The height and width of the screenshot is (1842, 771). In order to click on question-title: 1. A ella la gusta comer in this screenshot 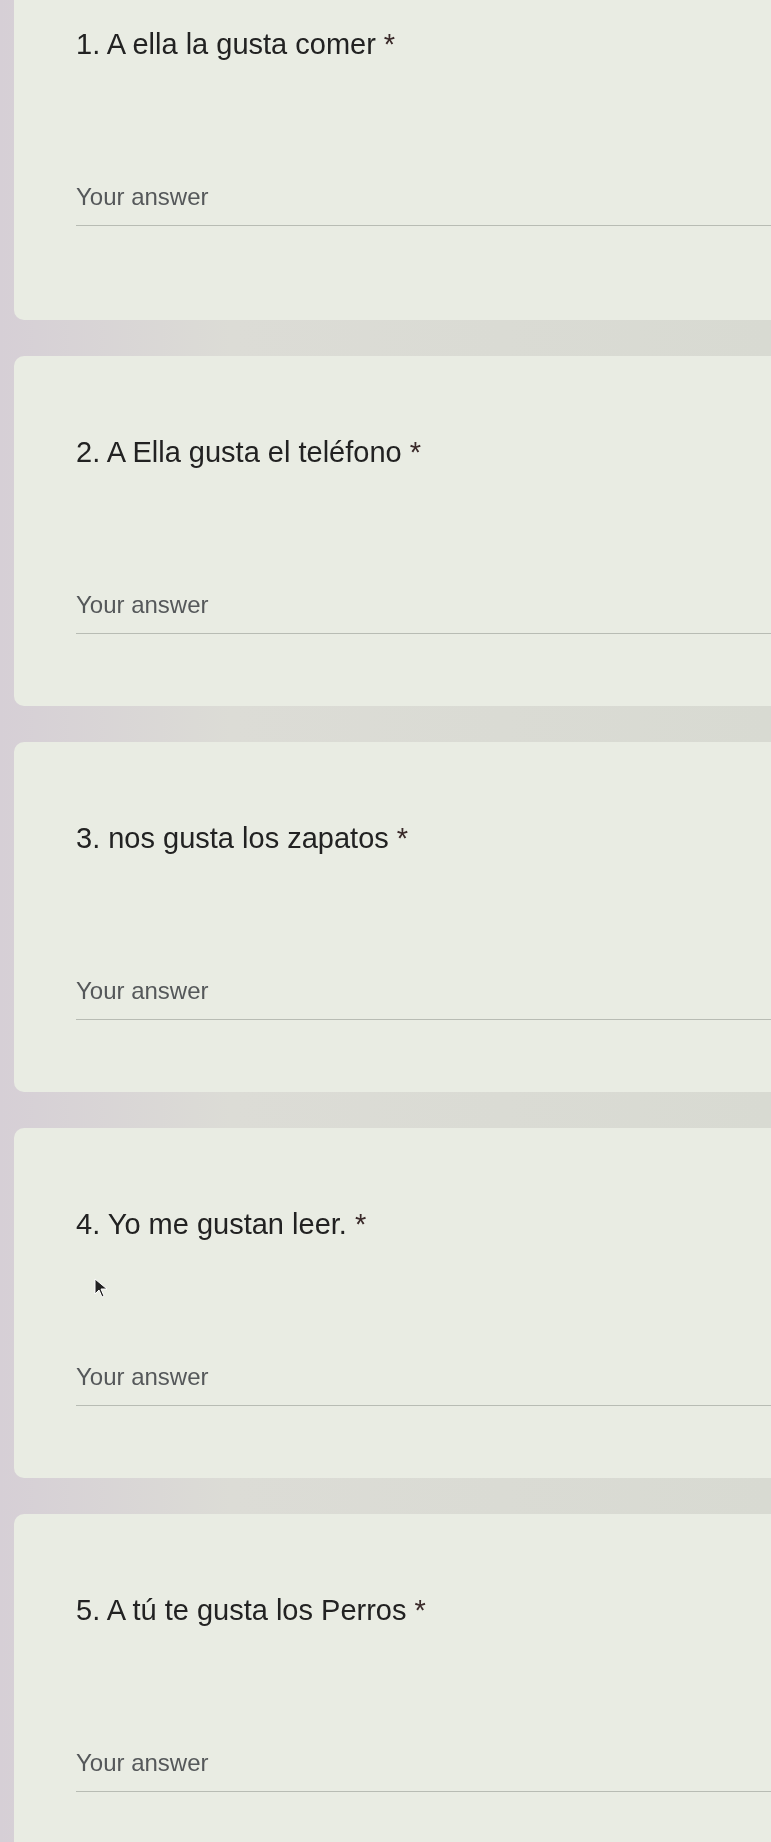, I will do `click(226, 44)`.